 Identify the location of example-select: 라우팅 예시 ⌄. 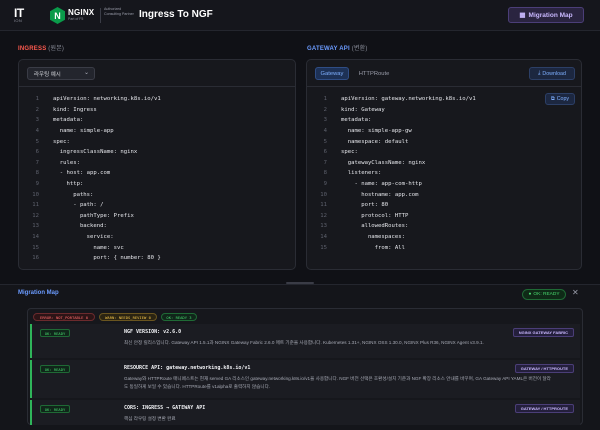
(61, 73).